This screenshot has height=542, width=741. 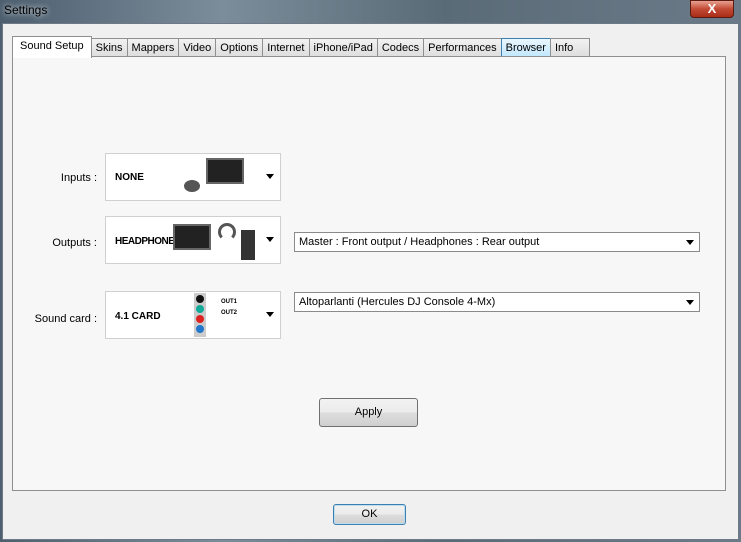 What do you see at coordinates (197, 48) in the screenshot?
I see `tab-video: Video` at bounding box center [197, 48].